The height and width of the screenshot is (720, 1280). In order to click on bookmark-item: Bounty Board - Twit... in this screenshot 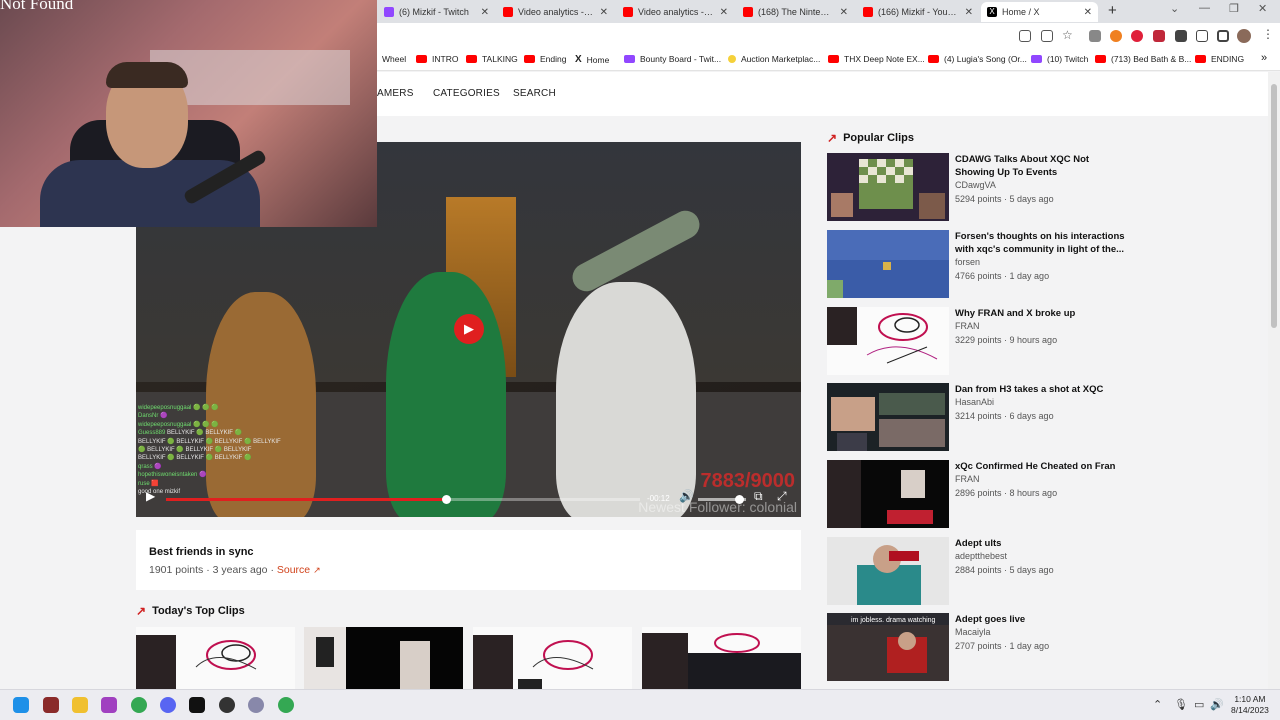, I will do `click(672, 59)`.